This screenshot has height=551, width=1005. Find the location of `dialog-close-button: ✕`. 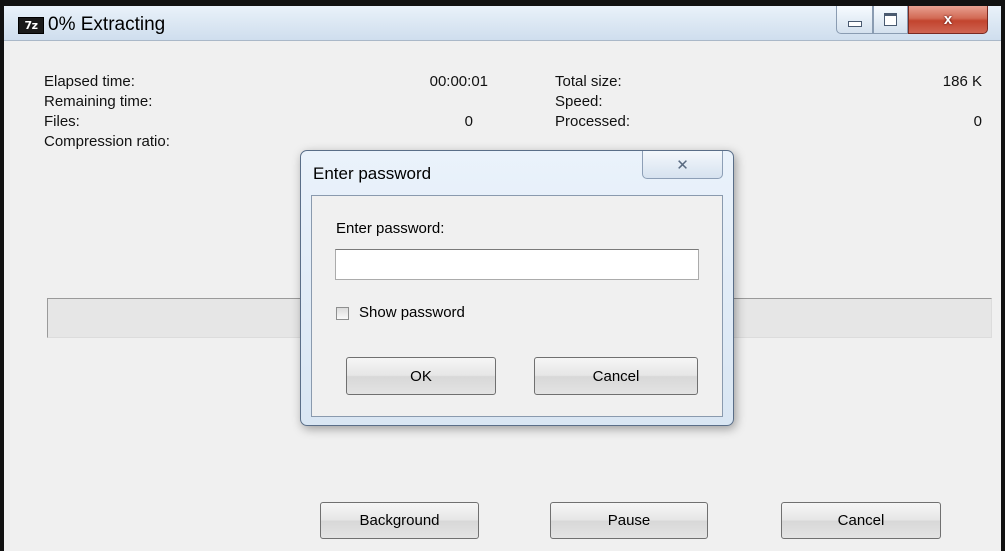

dialog-close-button: ✕ is located at coordinates (682, 165).